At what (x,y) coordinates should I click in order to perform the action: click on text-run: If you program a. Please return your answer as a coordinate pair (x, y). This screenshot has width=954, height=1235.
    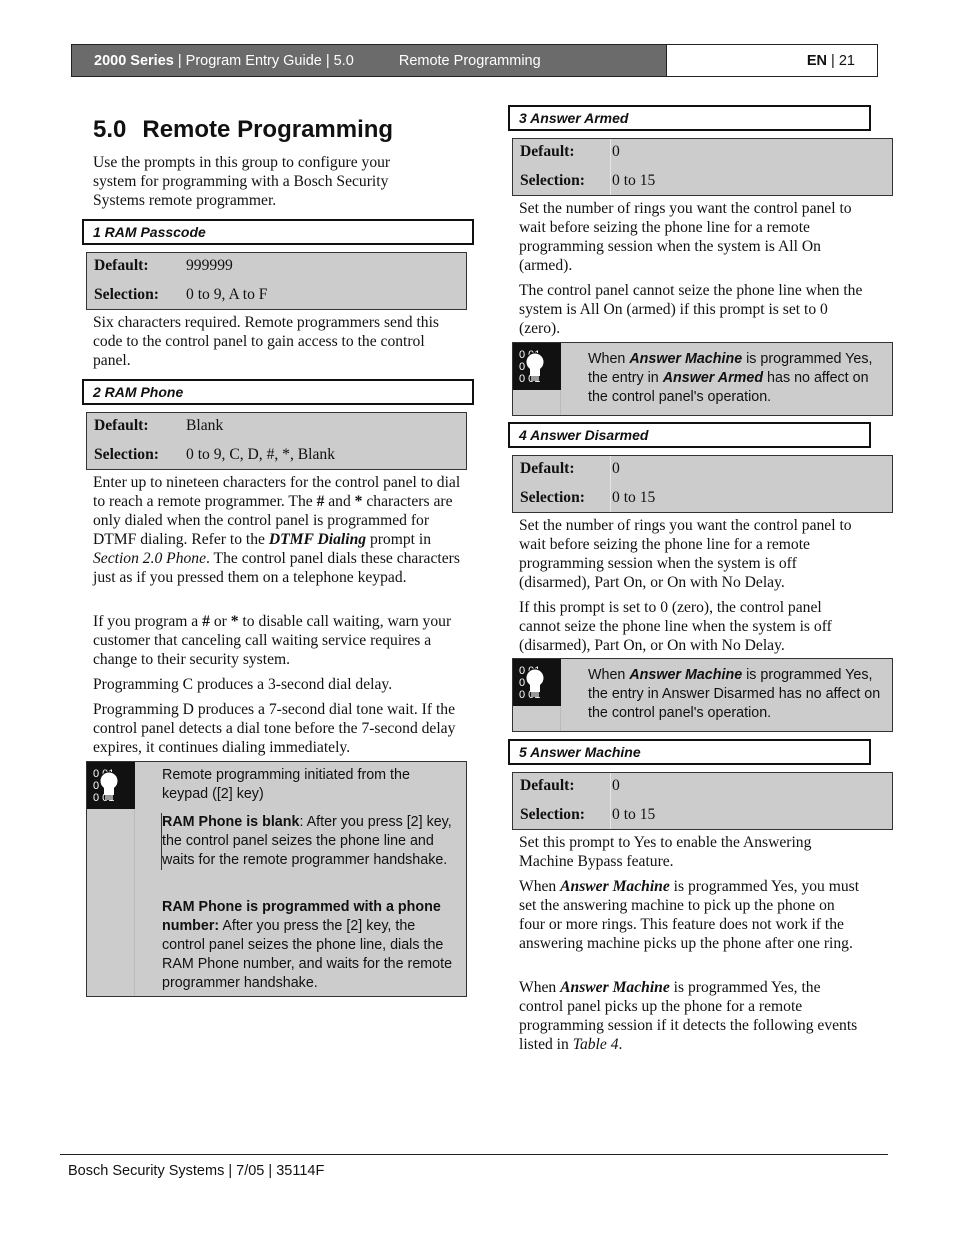
    Looking at the image, I should click on (148, 621).